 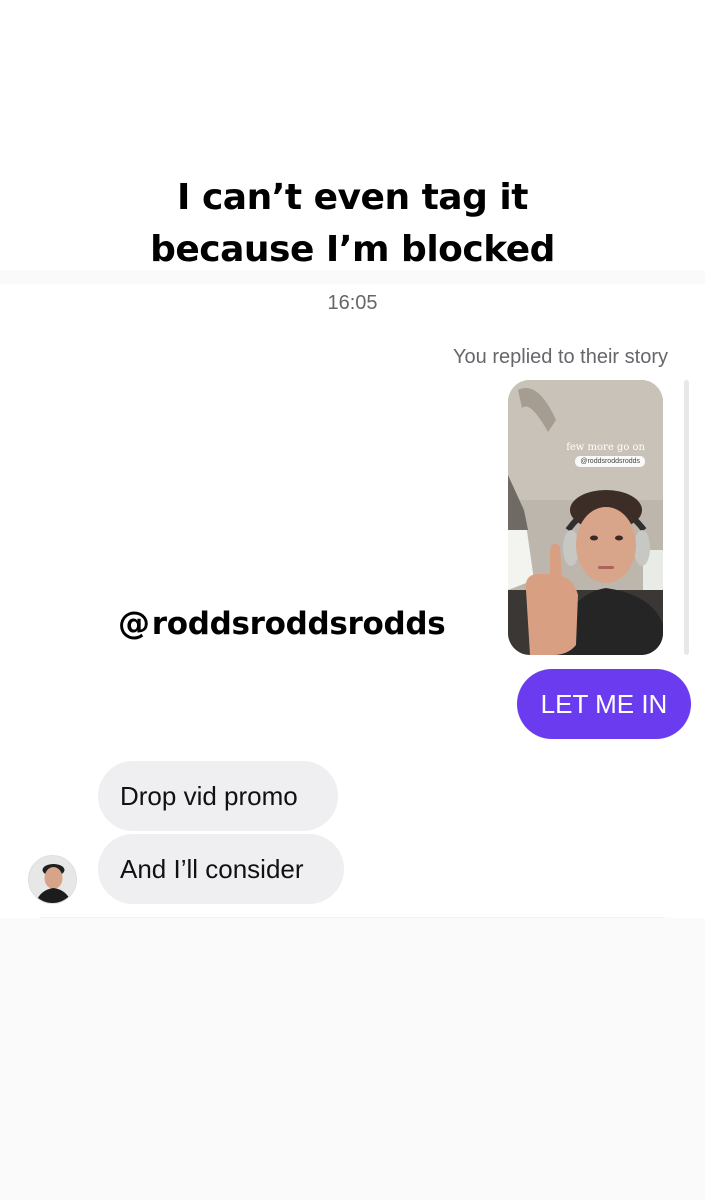 I want to click on avatar-photo, so click(x=52, y=879).